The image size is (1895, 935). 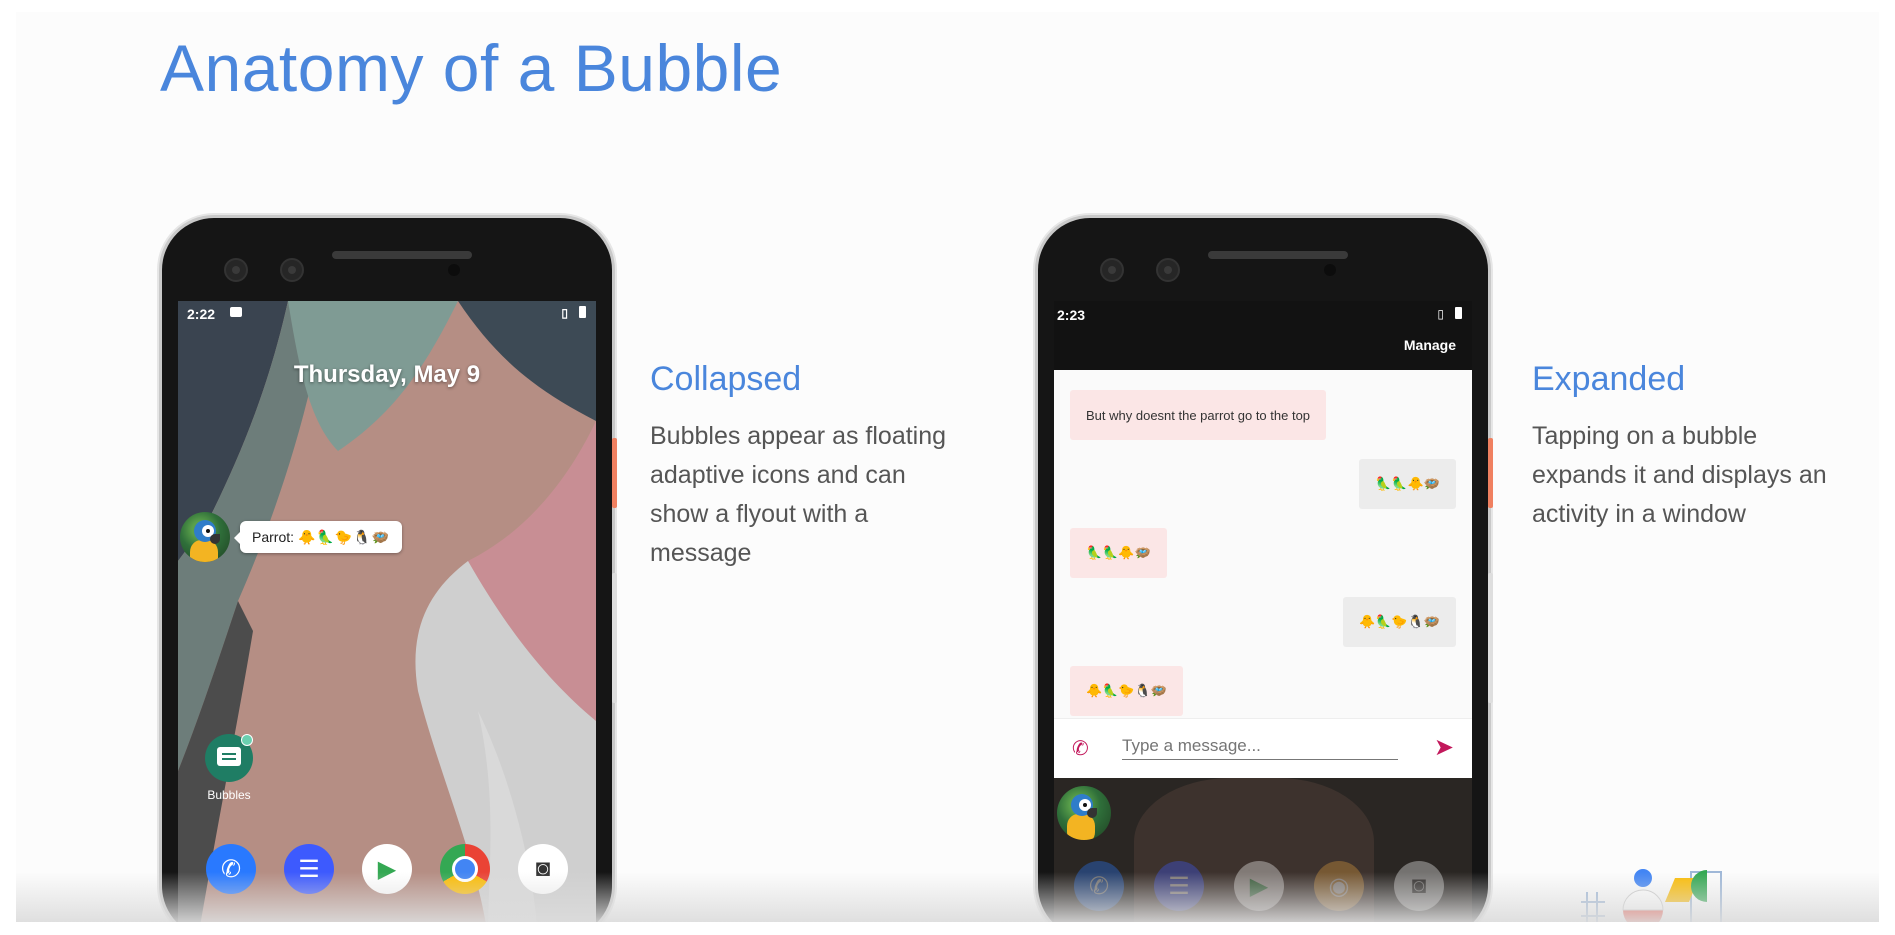 I want to click on message-composer: ✆ ➤, so click(x=1263, y=748).